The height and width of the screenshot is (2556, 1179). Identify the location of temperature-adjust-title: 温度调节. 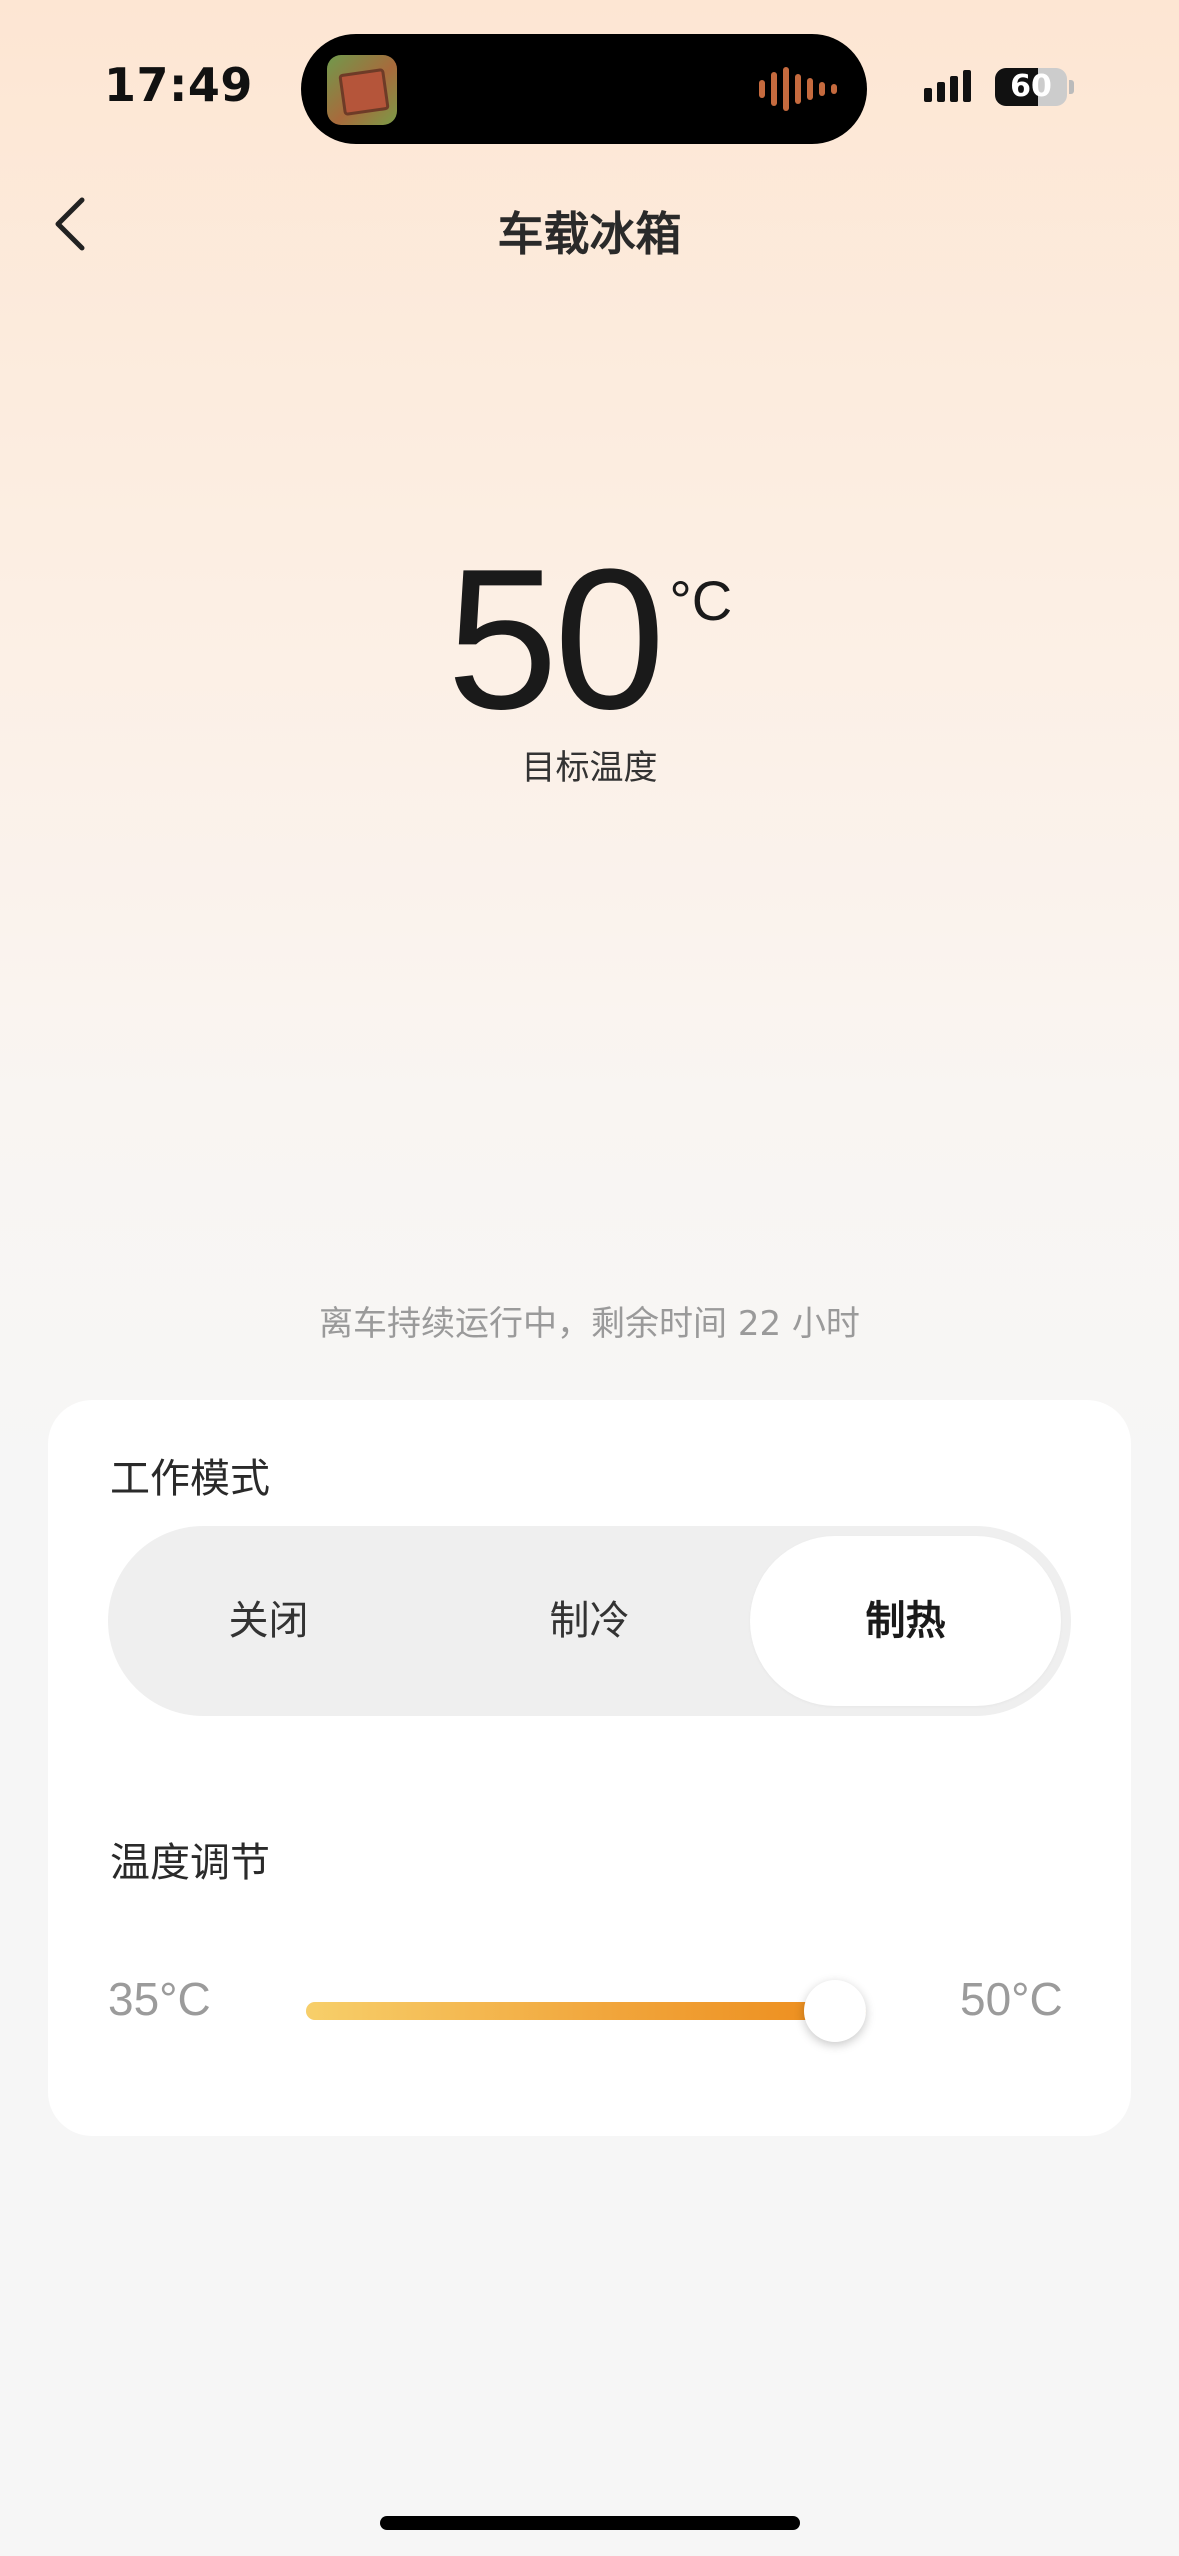
(190, 1863).